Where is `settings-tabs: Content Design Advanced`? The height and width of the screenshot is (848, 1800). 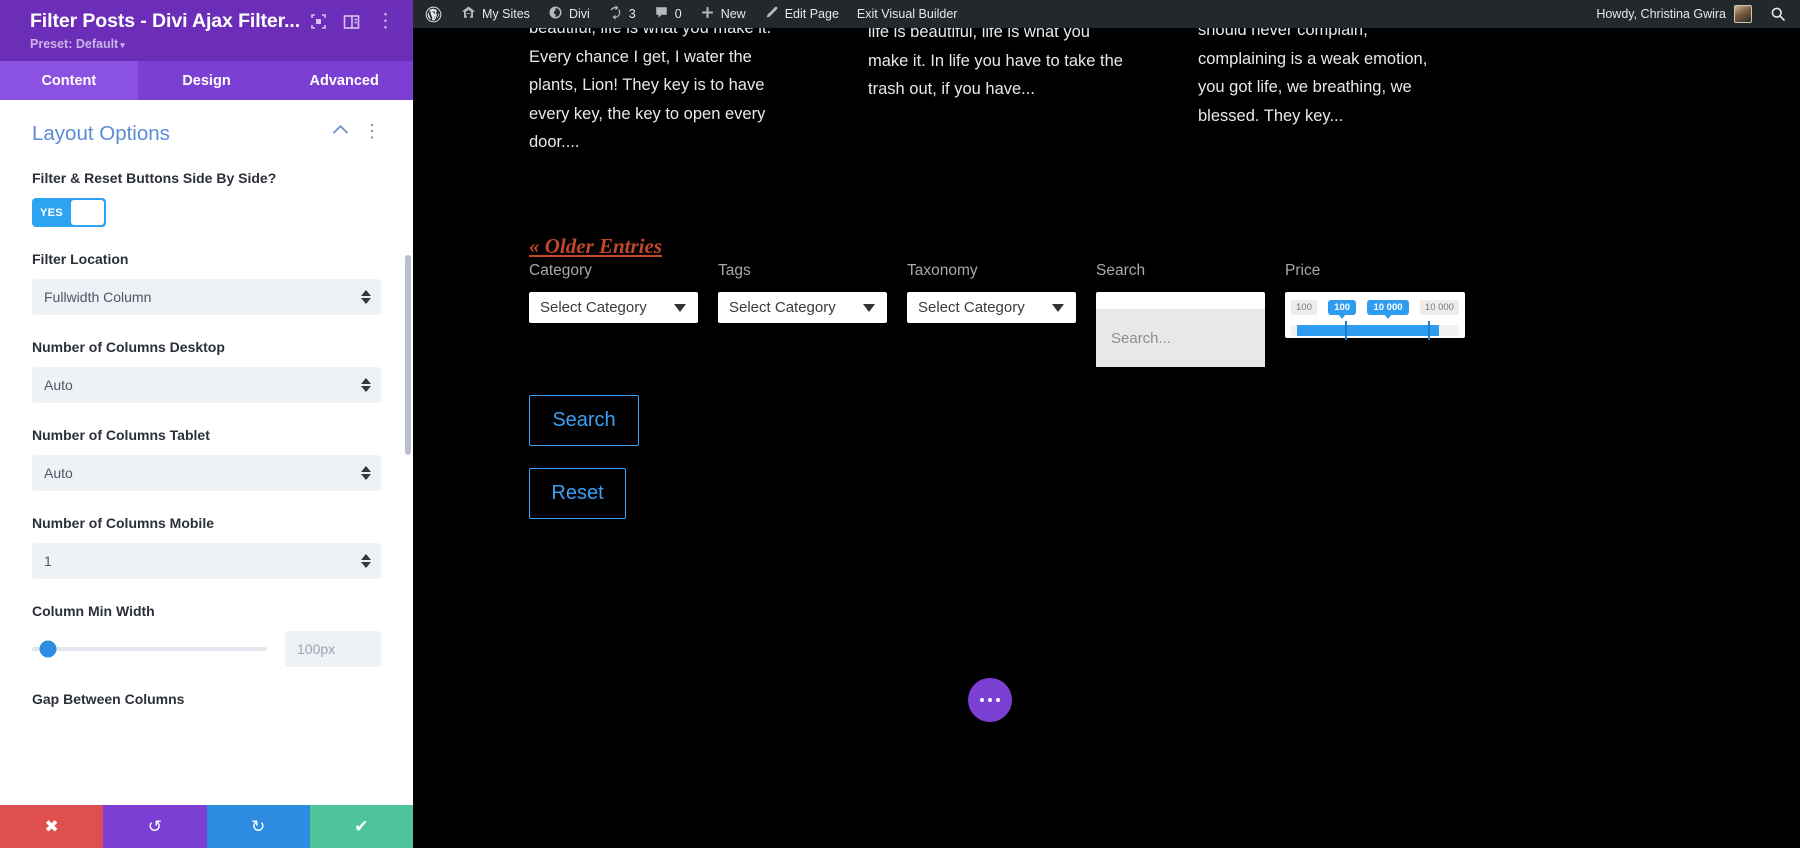
settings-tabs: Content Design Advanced is located at coordinates (206, 80).